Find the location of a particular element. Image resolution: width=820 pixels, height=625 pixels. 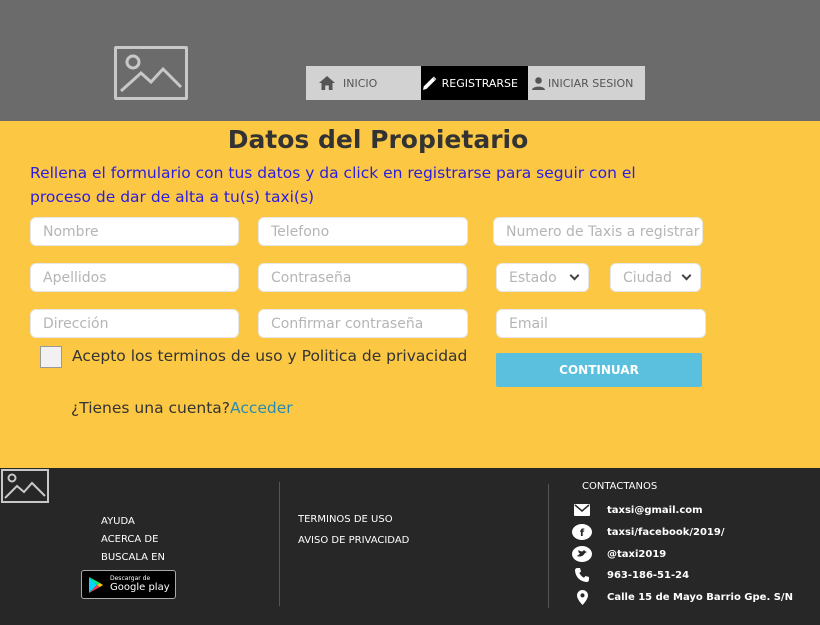

continuar-button: CONTINUAR is located at coordinates (599, 370).